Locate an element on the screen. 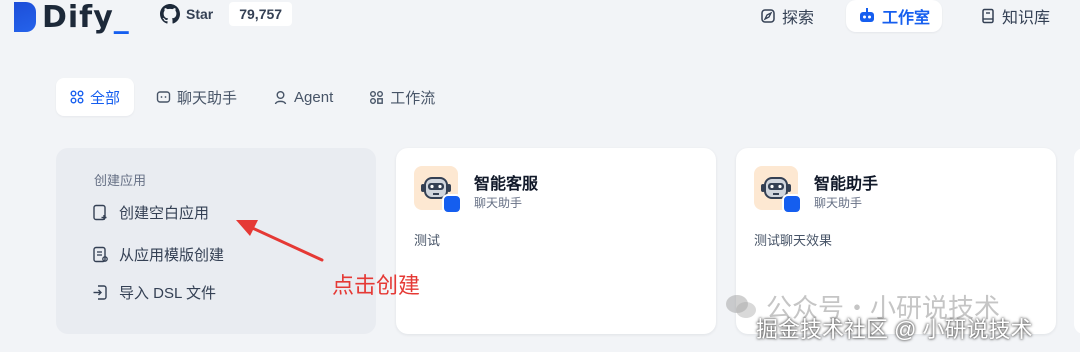 This screenshot has width=1080, height=352. wechat-icon is located at coordinates (741, 306).